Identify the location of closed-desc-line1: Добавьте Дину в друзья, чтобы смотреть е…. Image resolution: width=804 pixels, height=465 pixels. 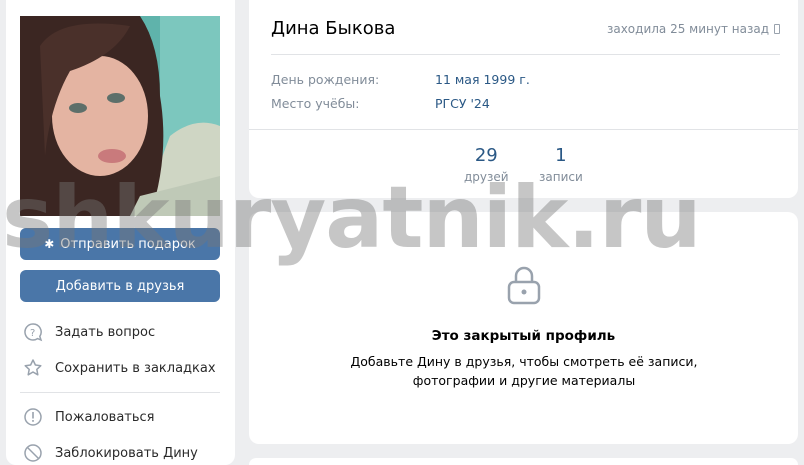
(524, 361).